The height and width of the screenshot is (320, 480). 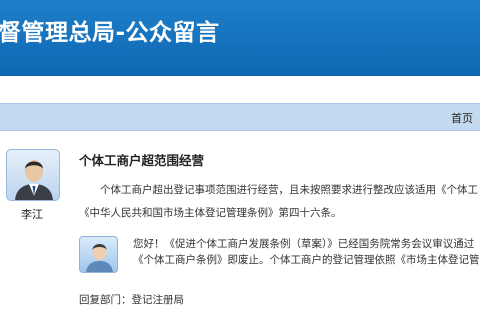 What do you see at coordinates (306, 260) in the screenshot?
I see `reply-text-line: 《个体工商户条例》即废止。个体工商户的登记管理依照《市场主体登记管` at bounding box center [306, 260].